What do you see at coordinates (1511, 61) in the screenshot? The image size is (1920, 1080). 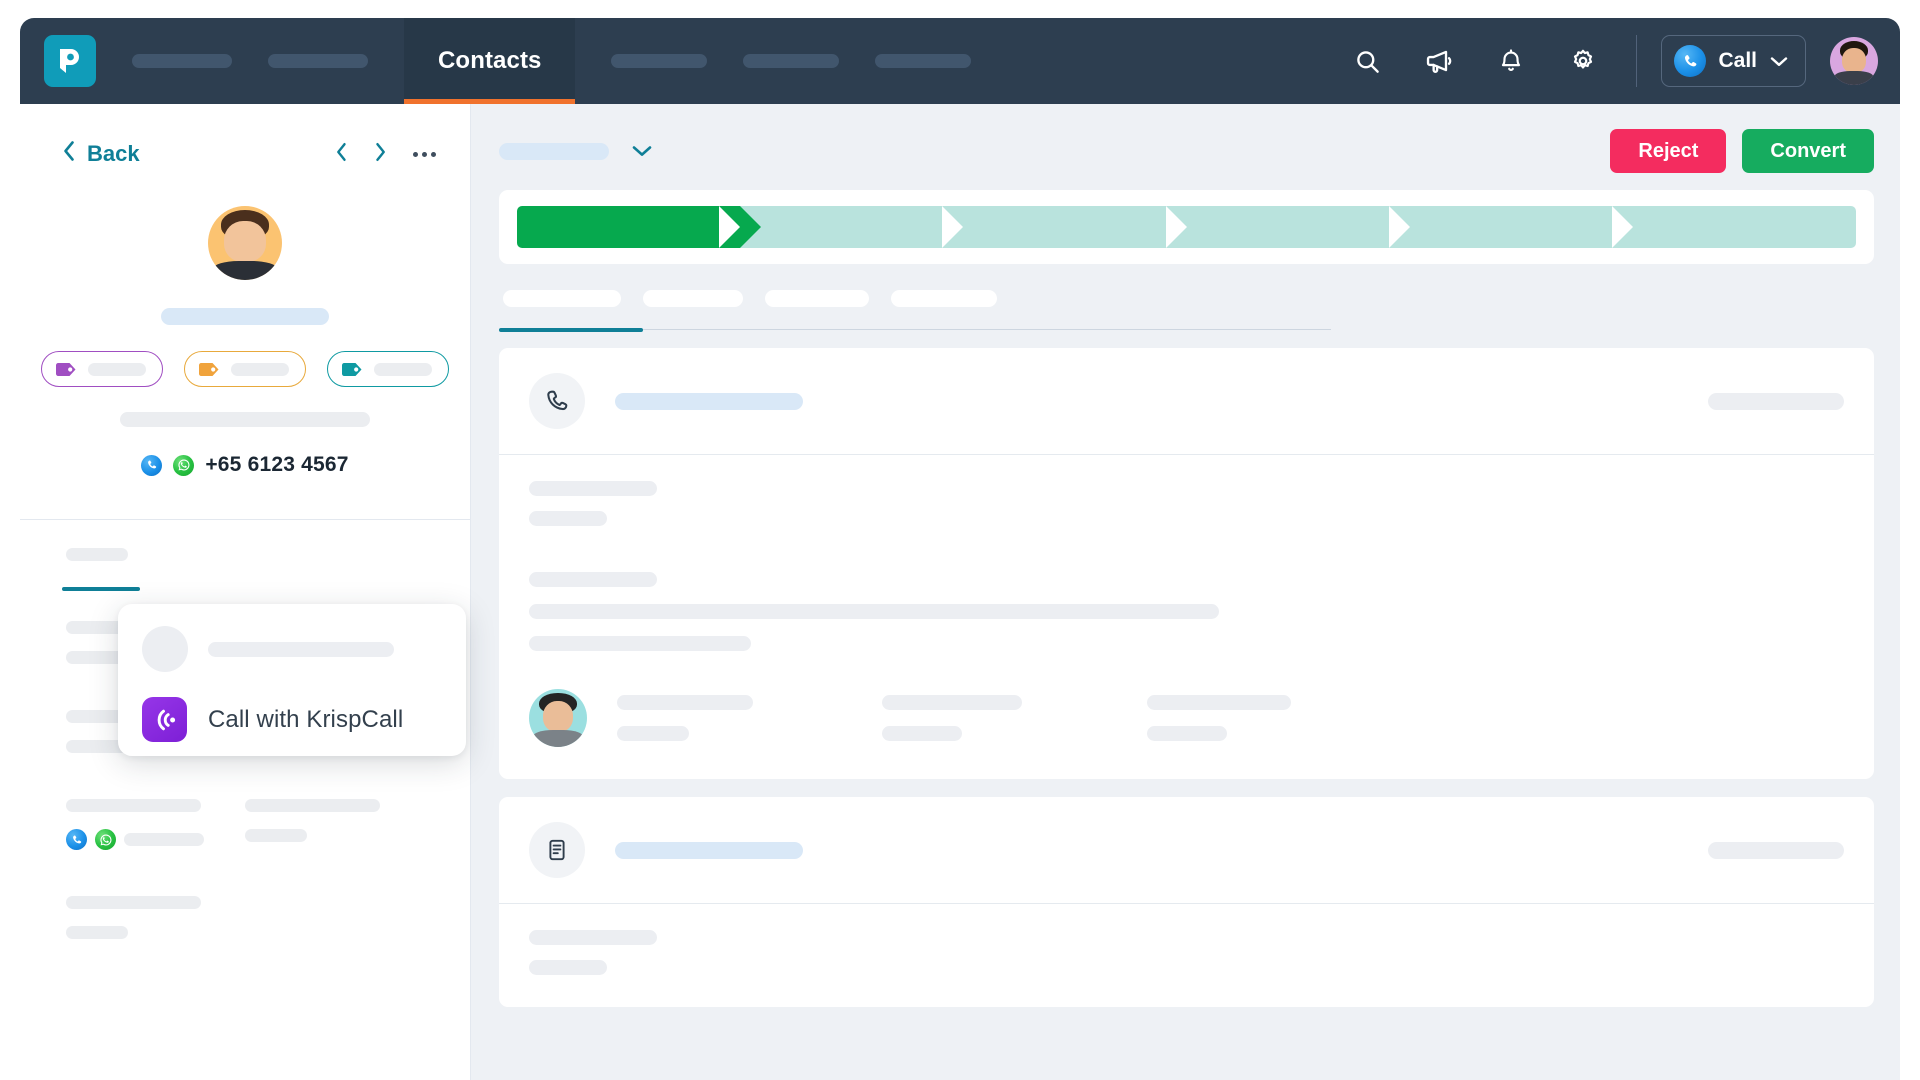 I see `bell-icon` at bounding box center [1511, 61].